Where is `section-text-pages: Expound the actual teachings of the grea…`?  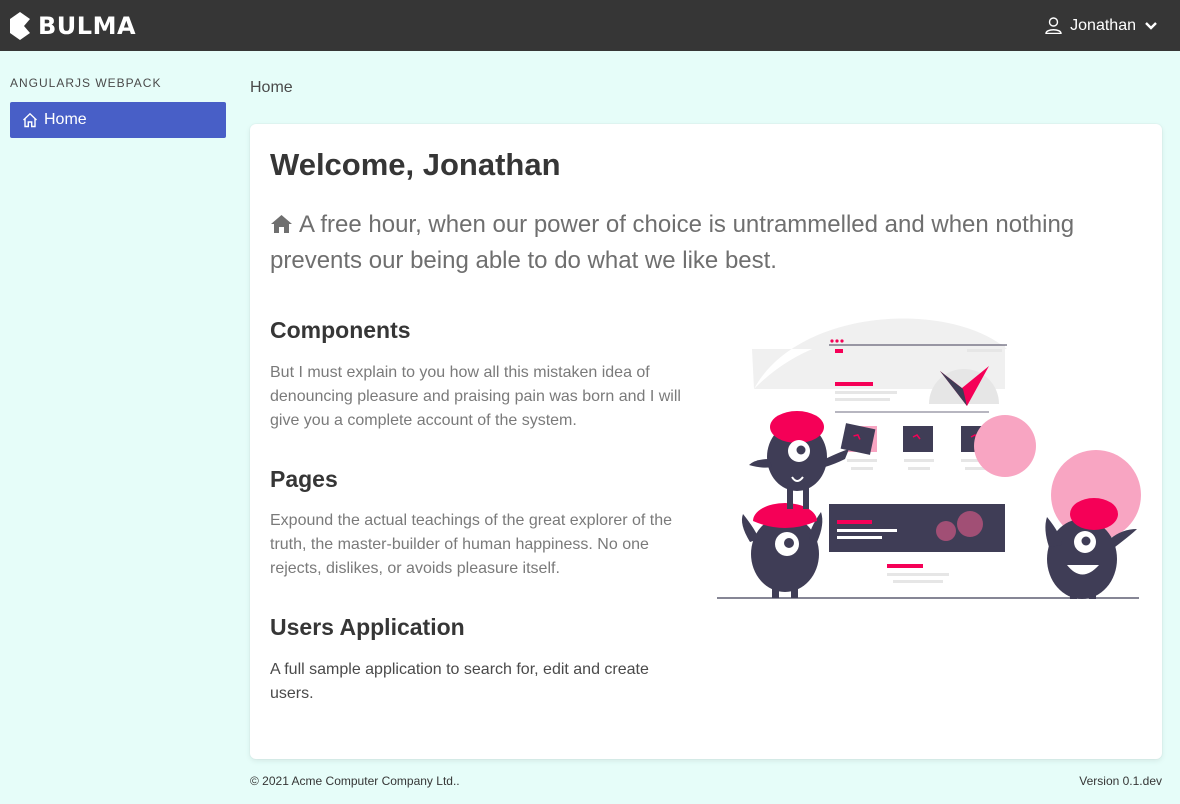 section-text-pages: Expound the actual teachings of the grea… is located at coordinates (471, 545).